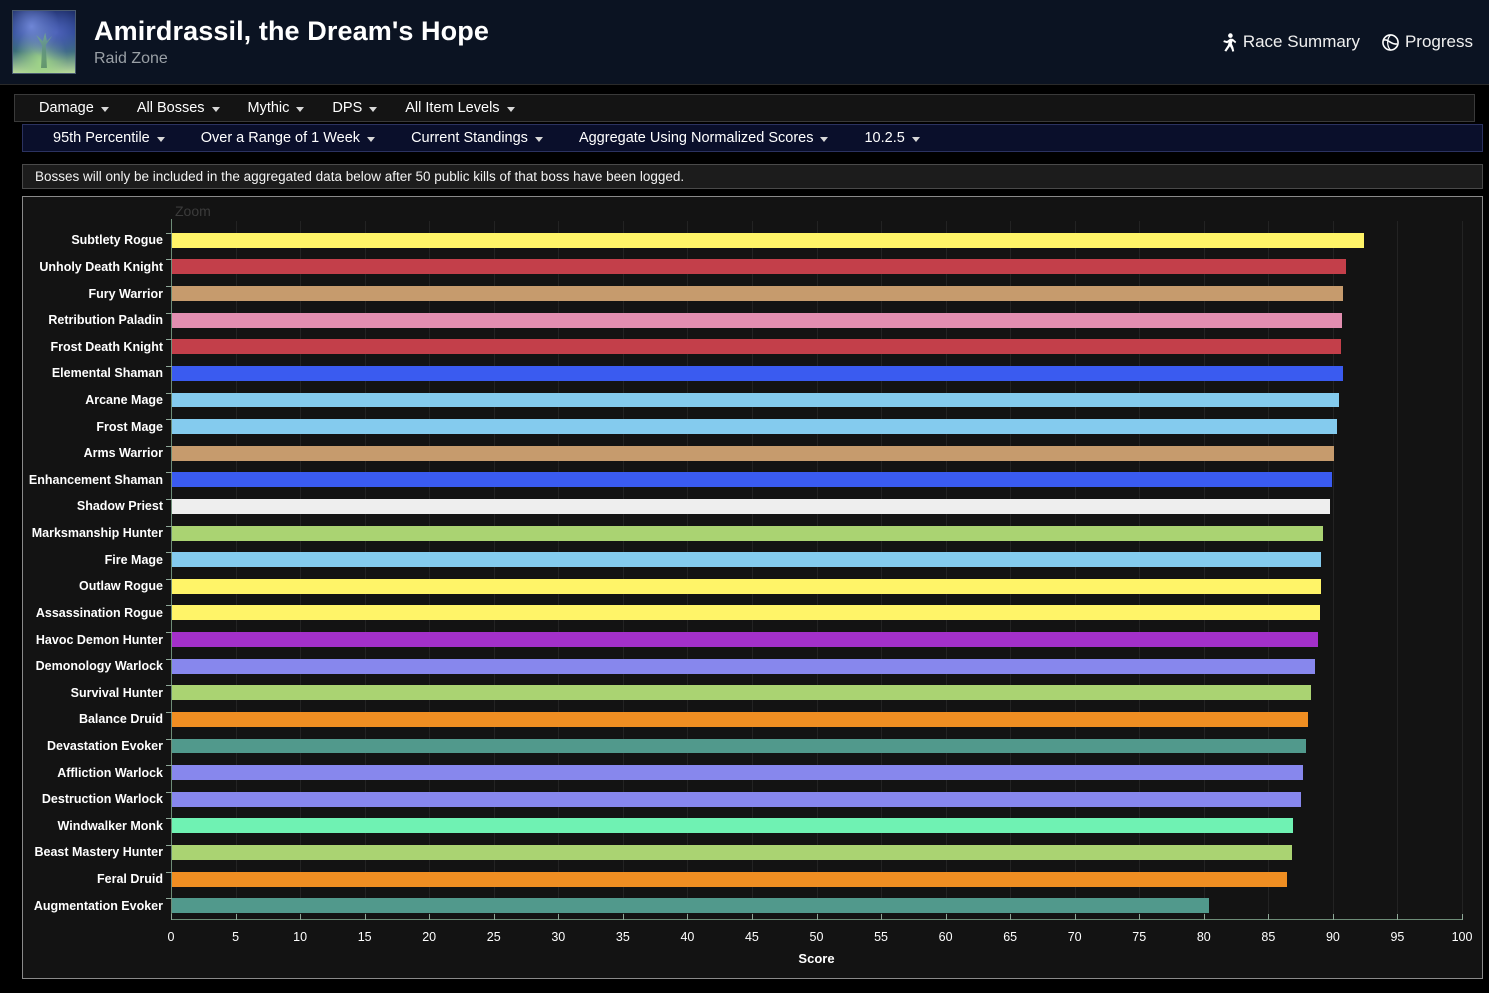 The width and height of the screenshot is (1489, 993). I want to click on x-tick-label: 90, so click(1332, 937).